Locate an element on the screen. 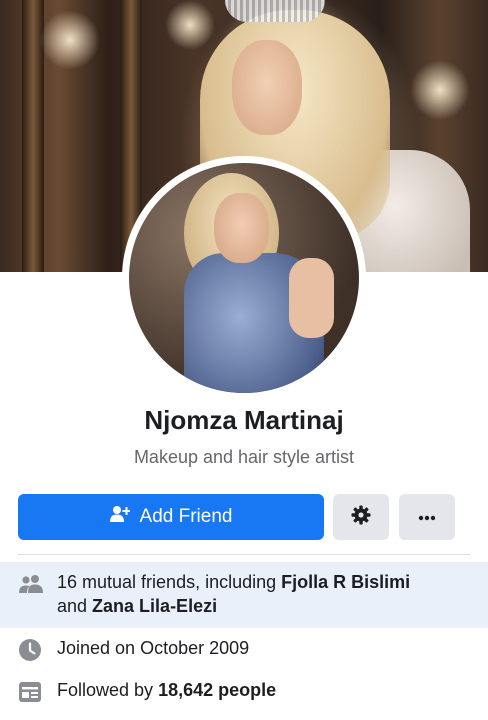 Image resolution: width=488 pixels, height=720 pixels. gear-icon is located at coordinates (361, 517).